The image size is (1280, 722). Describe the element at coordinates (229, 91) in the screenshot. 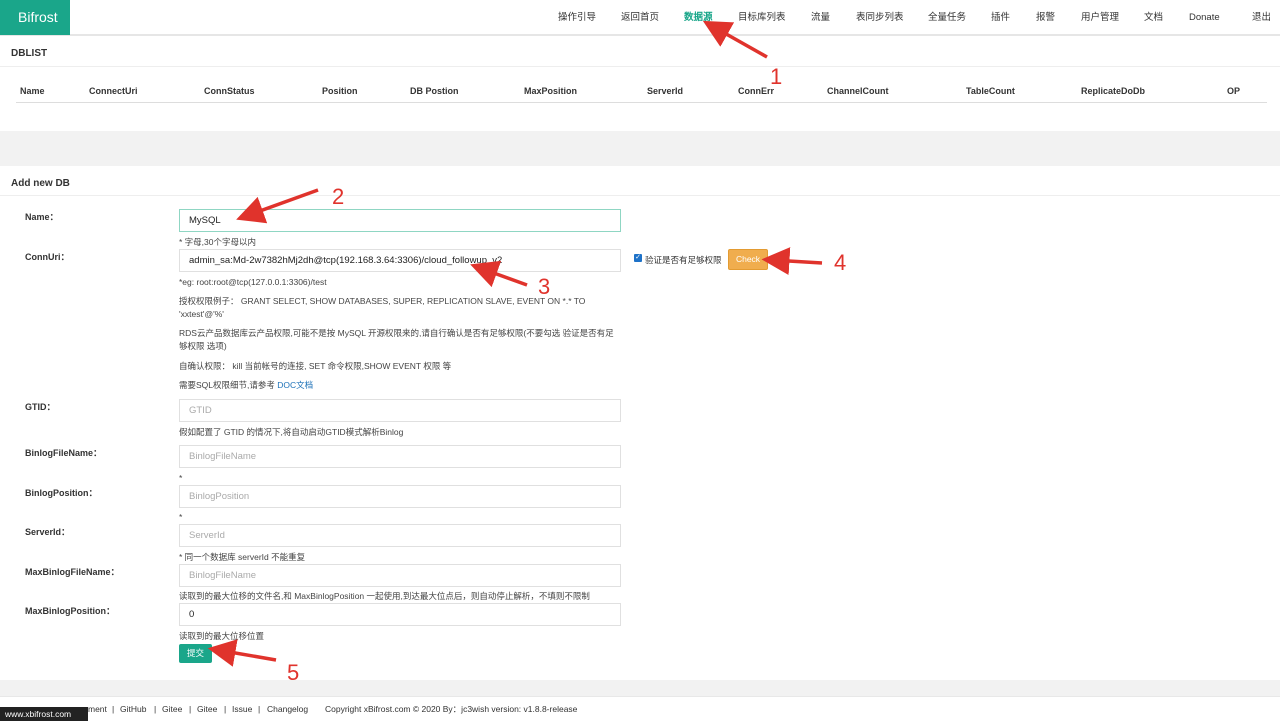

I see `col-connstatus: ConnStatus` at that location.